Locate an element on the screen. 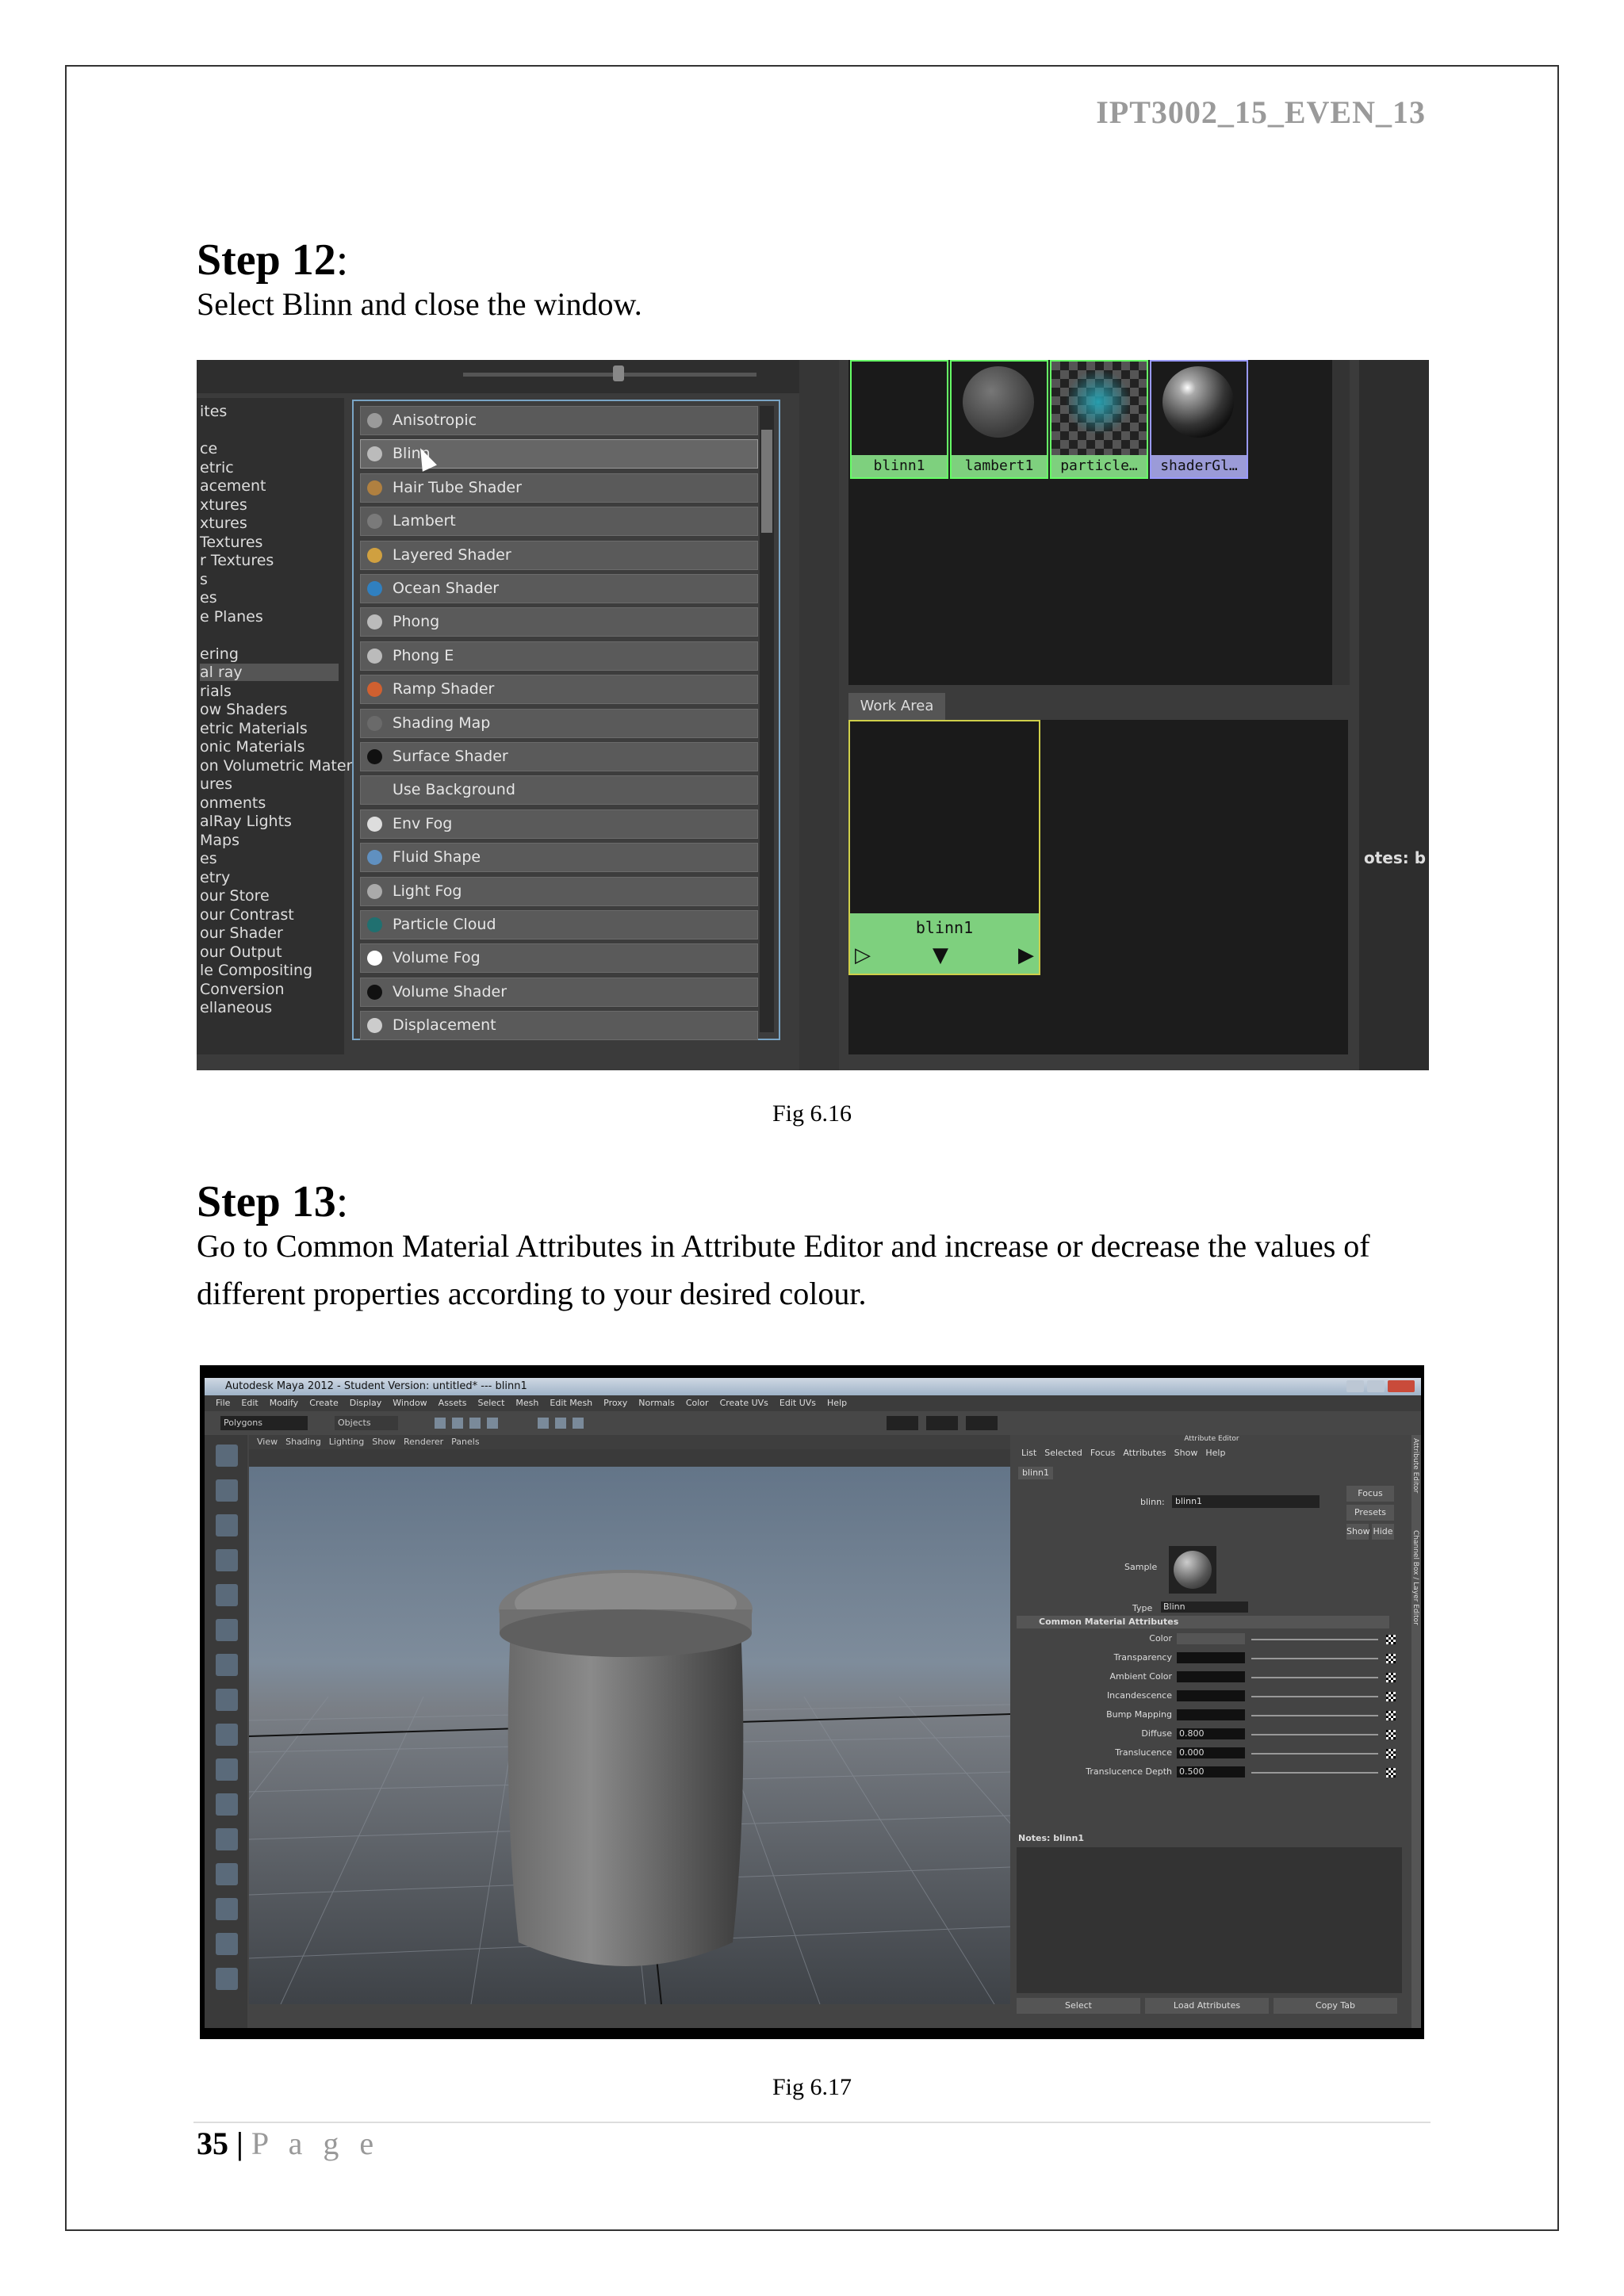  menu-item: Modify is located at coordinates (284, 1403).